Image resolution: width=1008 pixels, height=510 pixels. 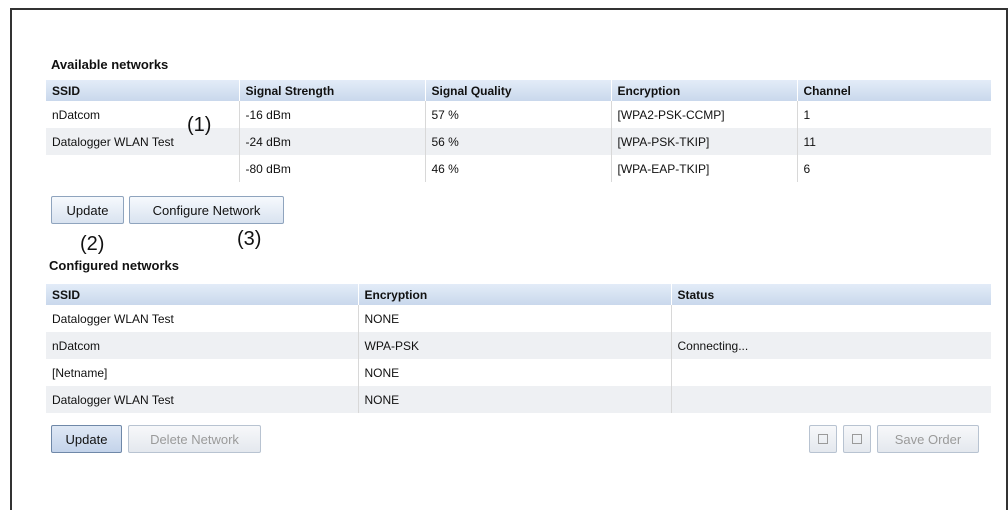 I want to click on column-header-signal-quality: Signal Quality, so click(x=518, y=90).